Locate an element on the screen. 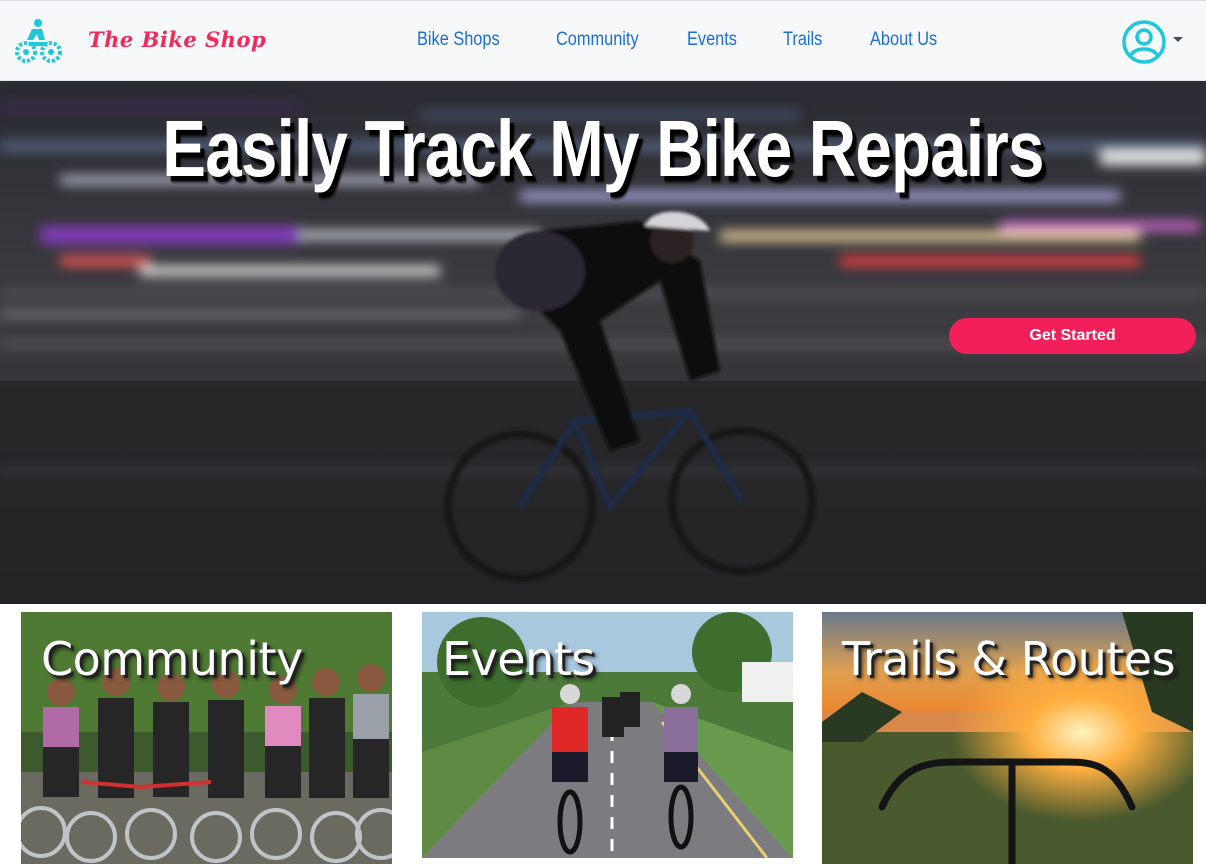 The height and width of the screenshot is (864, 1206). nav-bike-shops: Bike Shops is located at coordinates (458, 42).